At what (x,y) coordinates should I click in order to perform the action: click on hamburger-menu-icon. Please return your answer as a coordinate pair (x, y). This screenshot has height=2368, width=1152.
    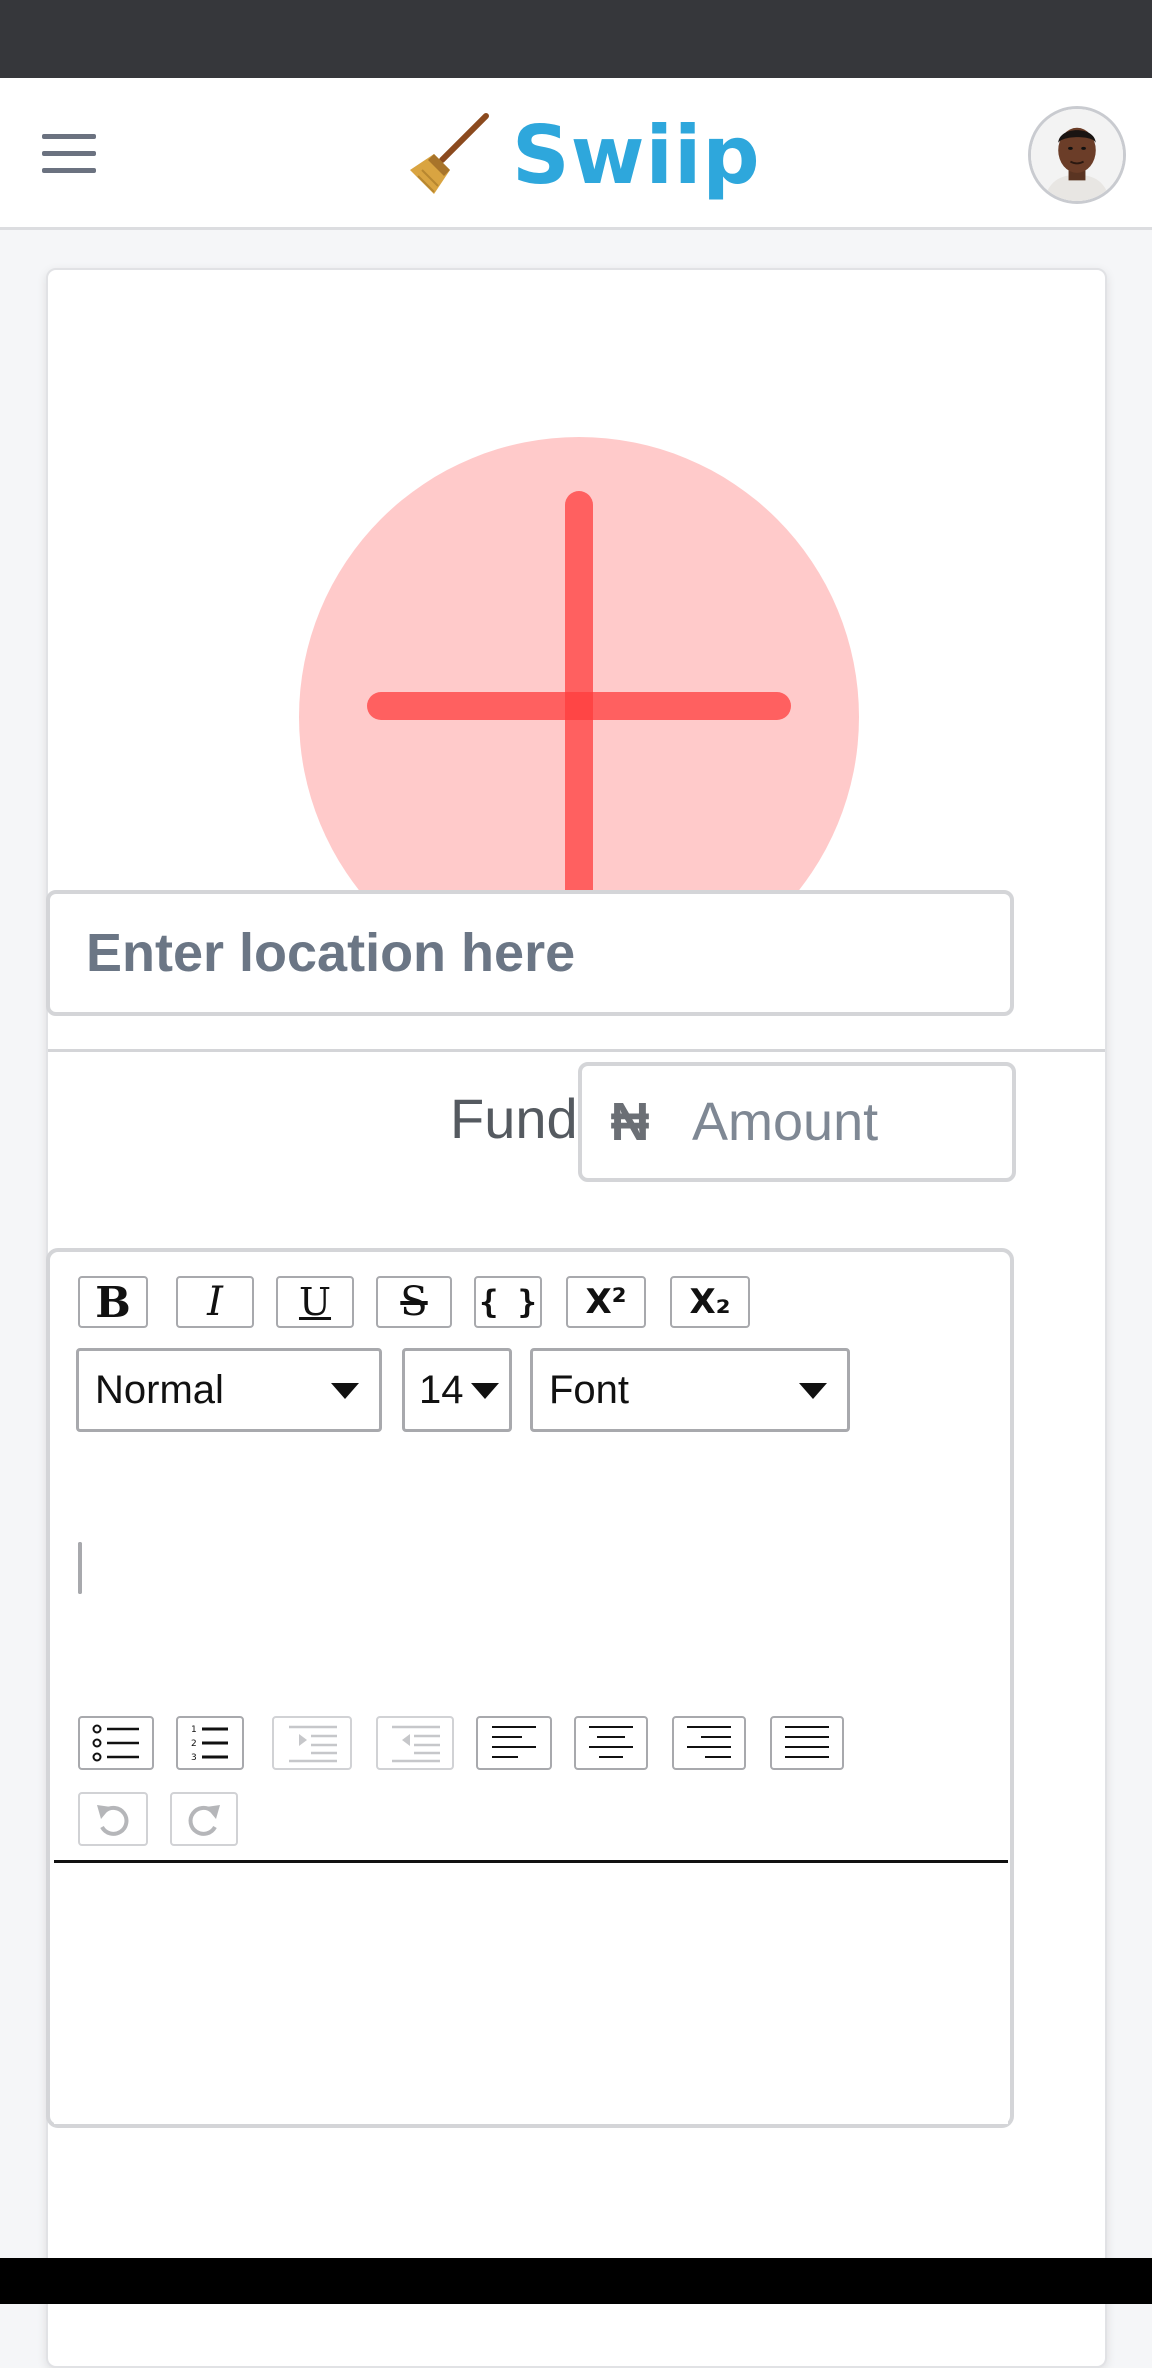
    Looking at the image, I should click on (69, 154).